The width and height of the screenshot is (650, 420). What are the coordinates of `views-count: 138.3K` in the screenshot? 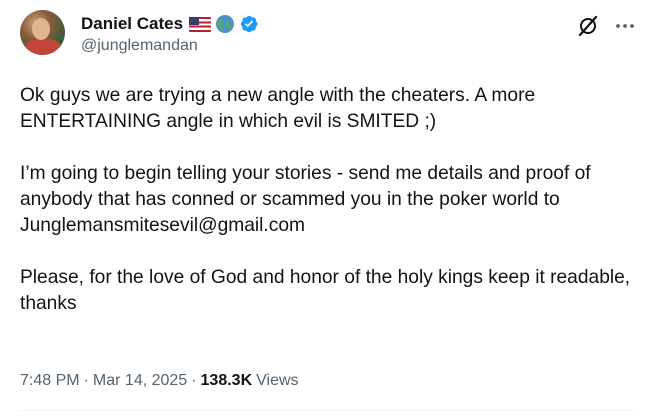 It's located at (227, 381).